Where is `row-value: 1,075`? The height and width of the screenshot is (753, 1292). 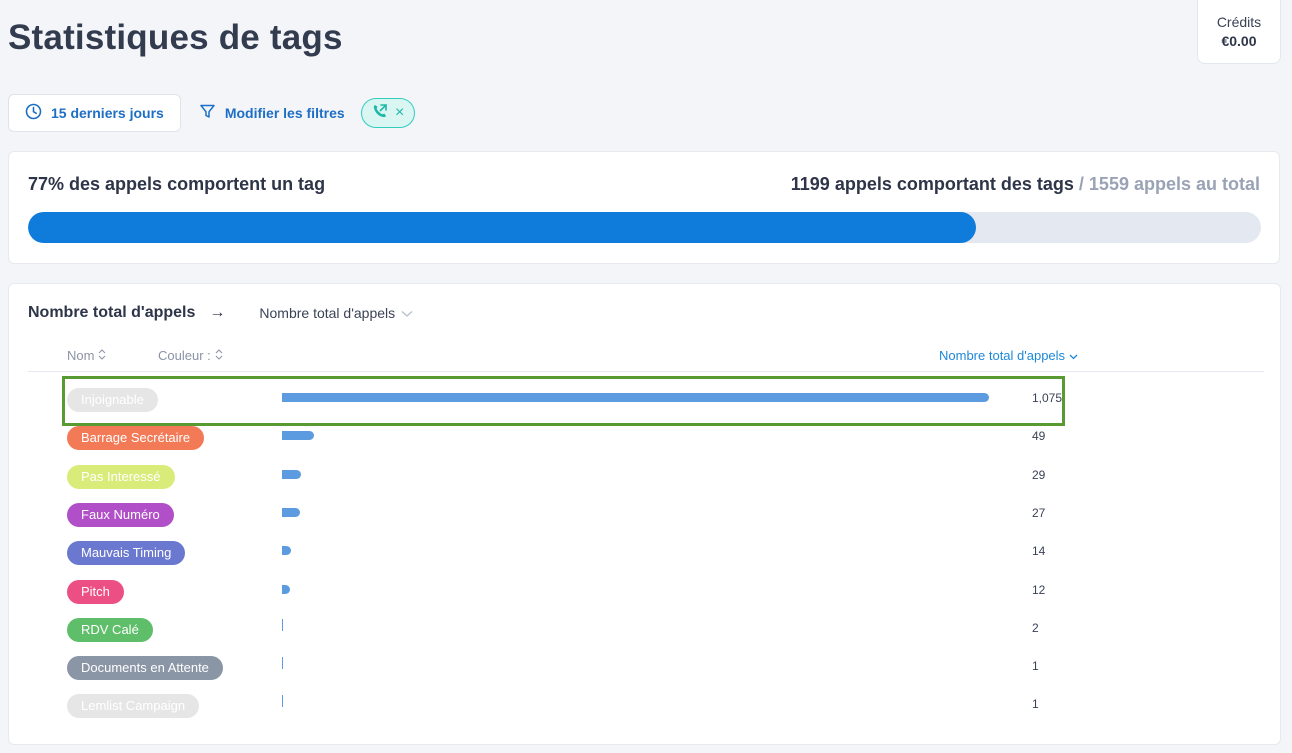 row-value: 1,075 is located at coordinates (1047, 398).